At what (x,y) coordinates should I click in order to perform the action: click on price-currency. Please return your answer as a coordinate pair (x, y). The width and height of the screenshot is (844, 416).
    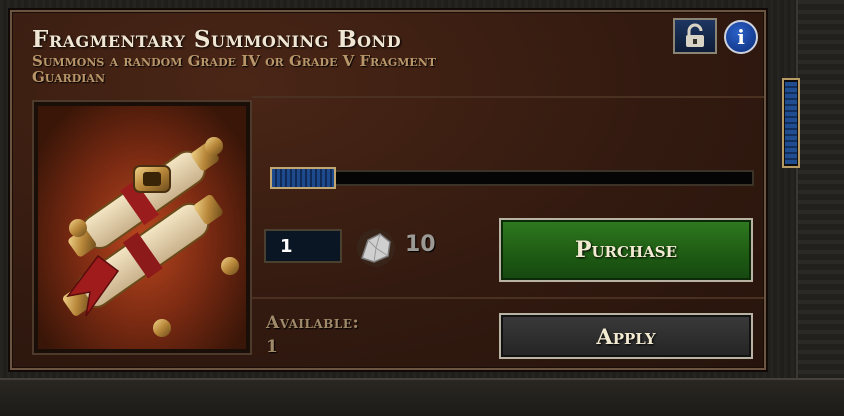
    Looking at the image, I should click on (376, 248).